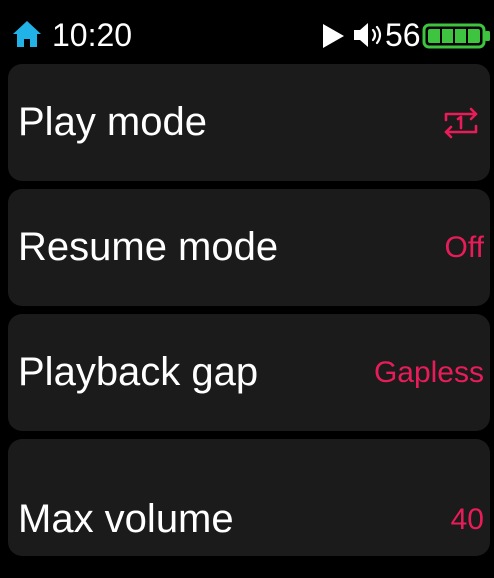  What do you see at coordinates (403, 35) in the screenshot?
I see `volume-value: 56` at bounding box center [403, 35].